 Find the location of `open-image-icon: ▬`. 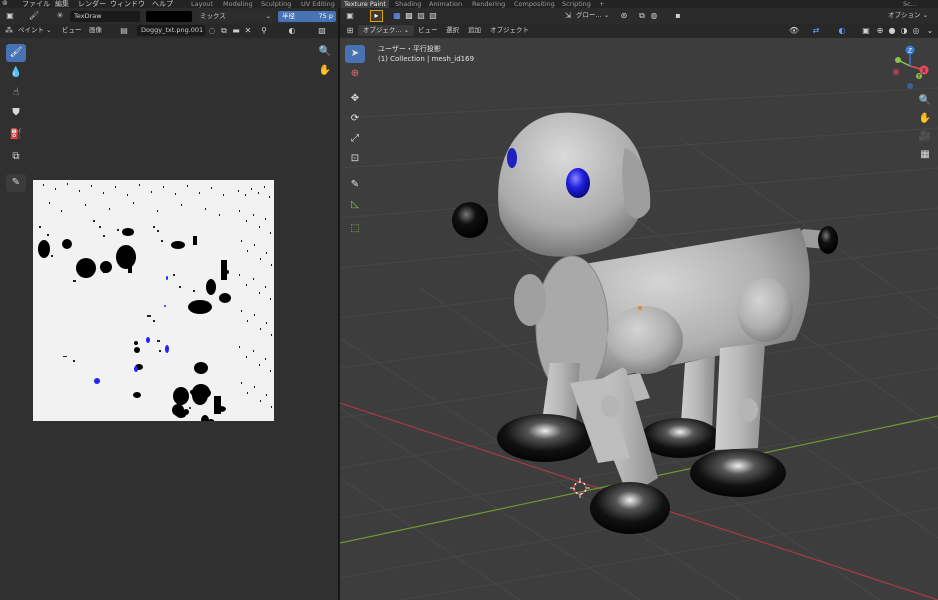

open-image-icon: ▬ is located at coordinates (236, 30).